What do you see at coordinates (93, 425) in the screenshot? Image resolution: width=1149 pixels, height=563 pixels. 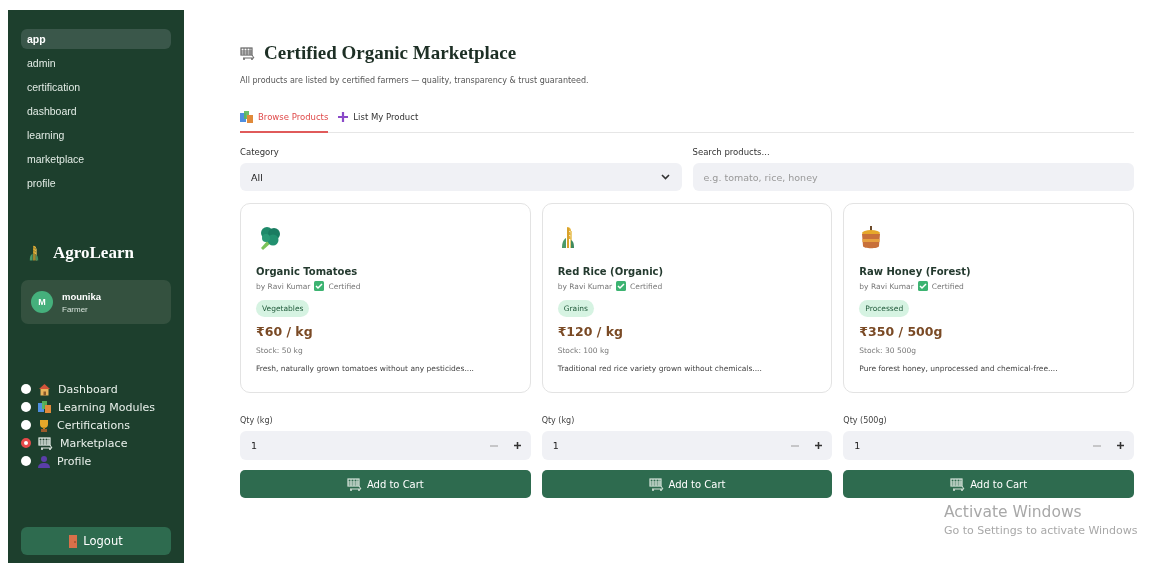 I see `menu-option-label: Certifications` at bounding box center [93, 425].